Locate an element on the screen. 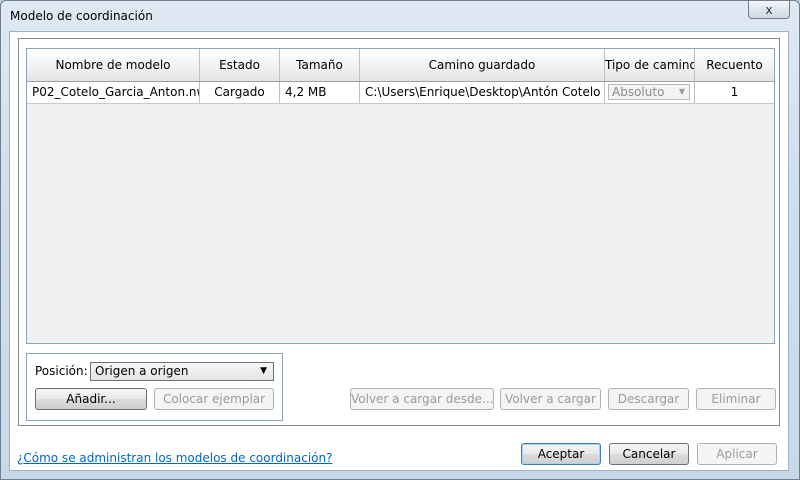 The image size is (800, 480). column-header-saved-path: Camino guardado is located at coordinates (482, 65).